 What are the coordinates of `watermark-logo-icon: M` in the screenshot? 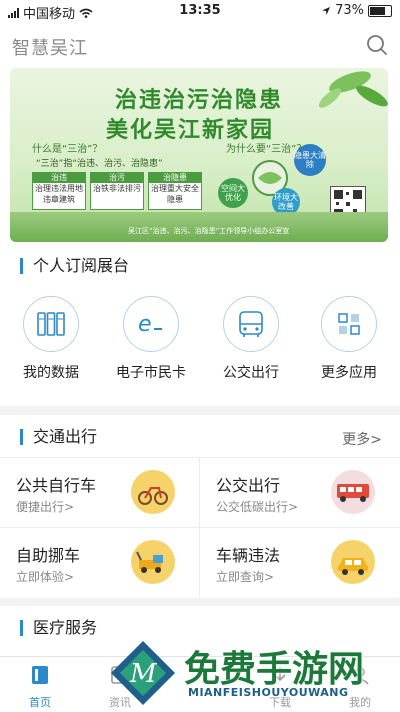 It's located at (143, 673).